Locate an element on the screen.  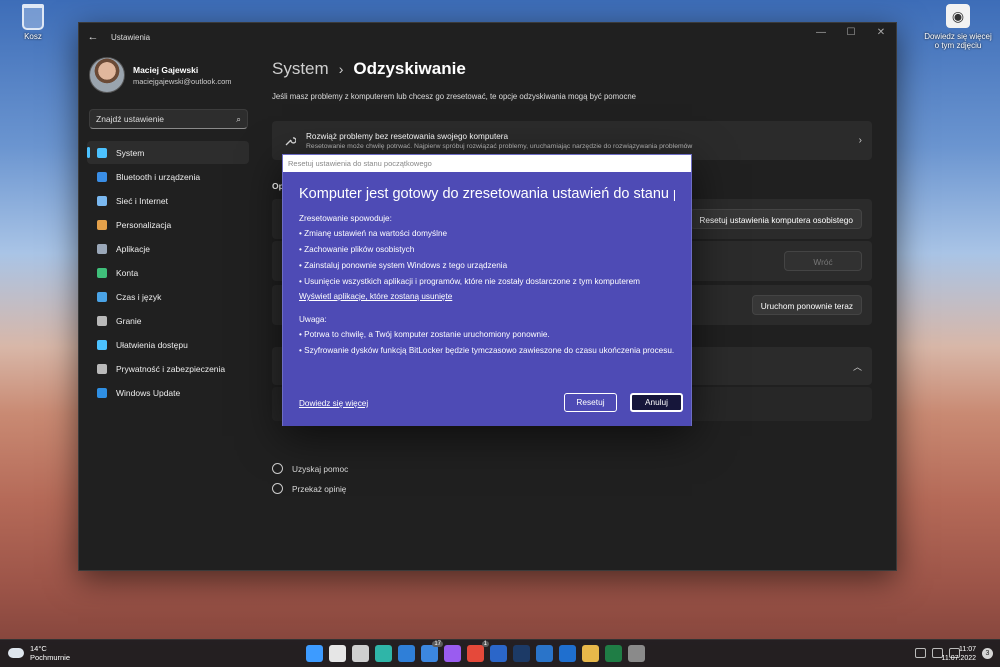
sidebar-item-label: Personalizacja is located at coordinates (144, 224).